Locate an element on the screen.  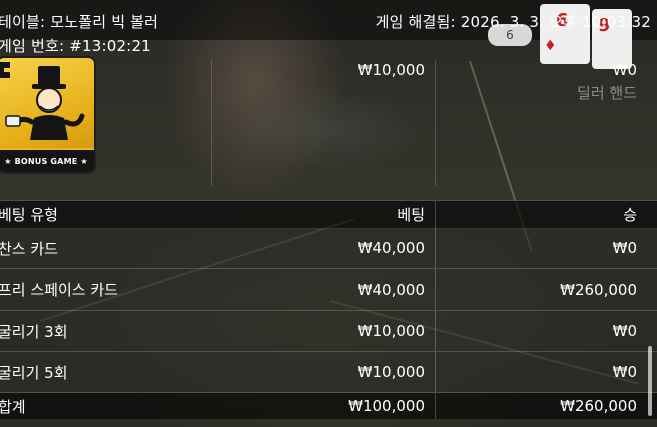
bonus-game-label: ★ BONUS GAME ★ is located at coordinates (47, 160).